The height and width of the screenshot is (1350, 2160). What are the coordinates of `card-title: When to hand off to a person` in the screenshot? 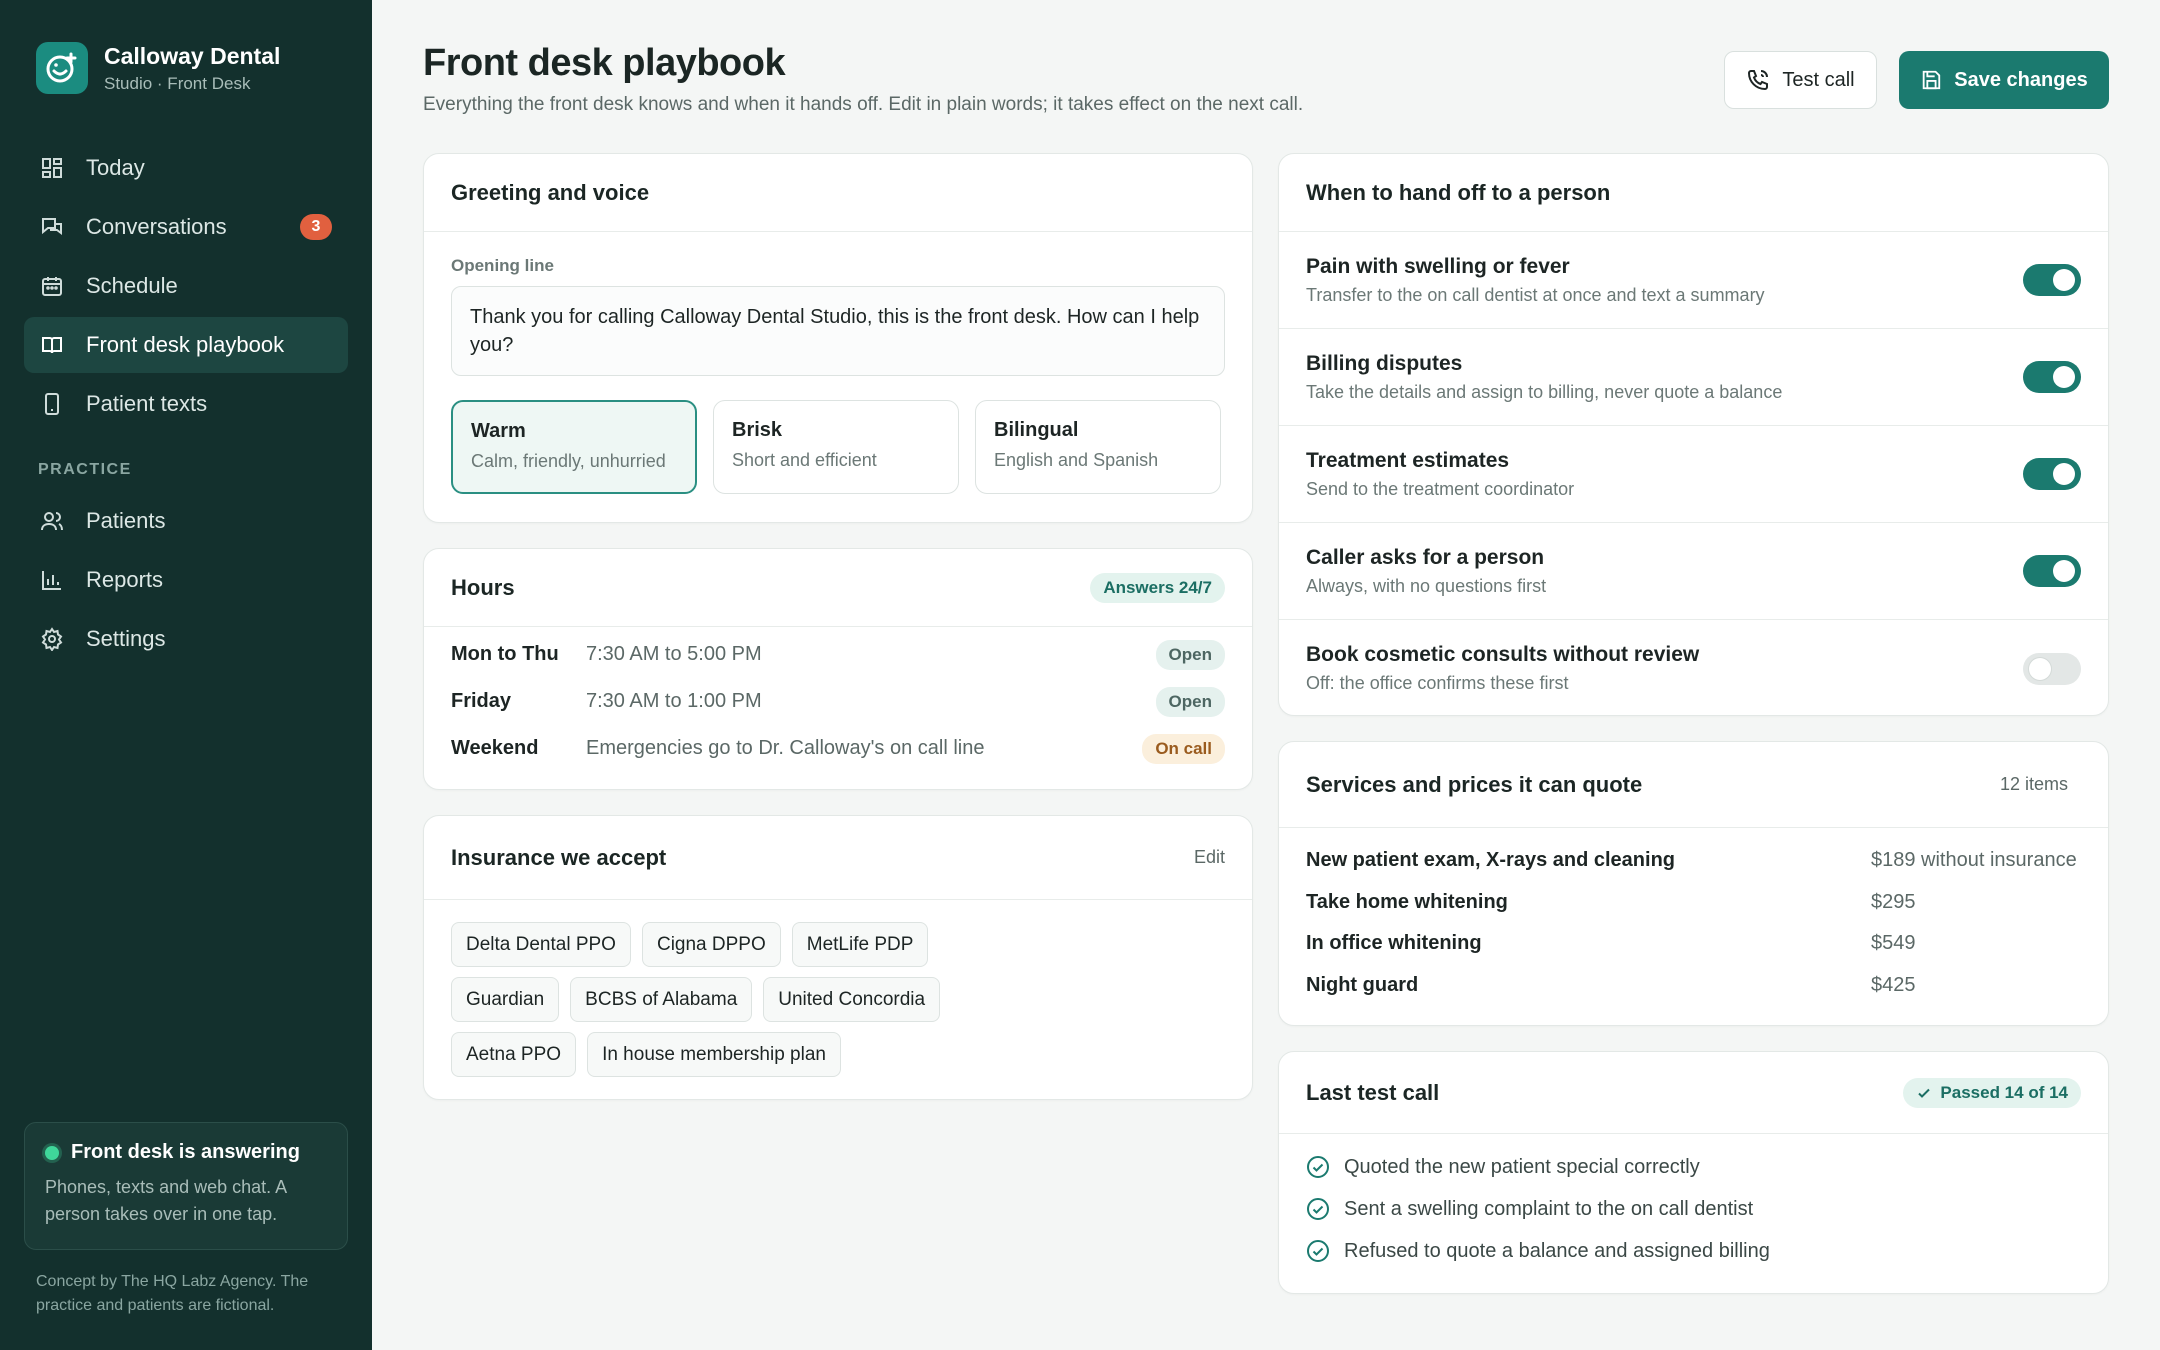 It's located at (1458, 192).